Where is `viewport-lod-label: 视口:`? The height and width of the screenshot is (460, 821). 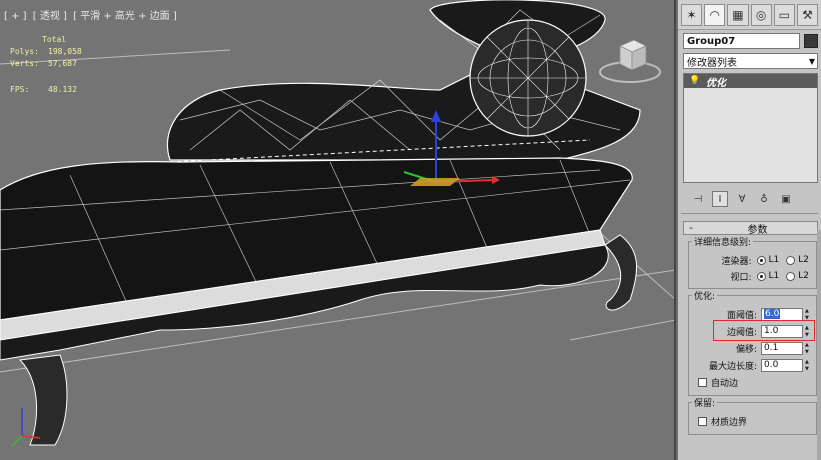 viewport-lod-label: 视口: is located at coordinates (741, 277).